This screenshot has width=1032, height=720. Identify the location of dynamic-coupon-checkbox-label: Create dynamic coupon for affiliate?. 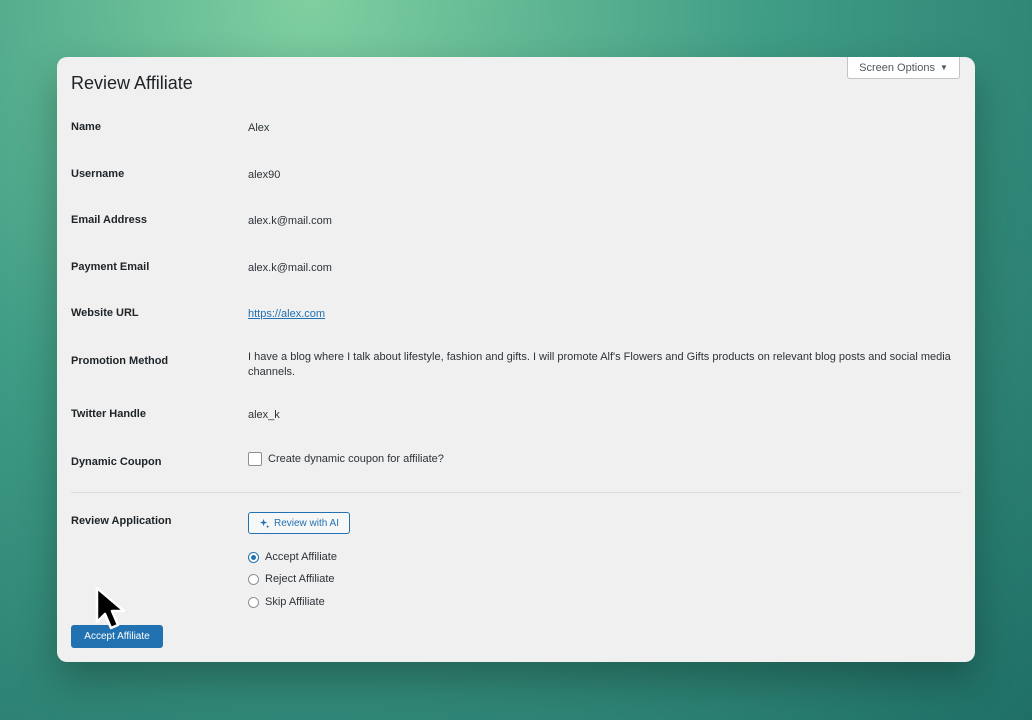
(356, 459).